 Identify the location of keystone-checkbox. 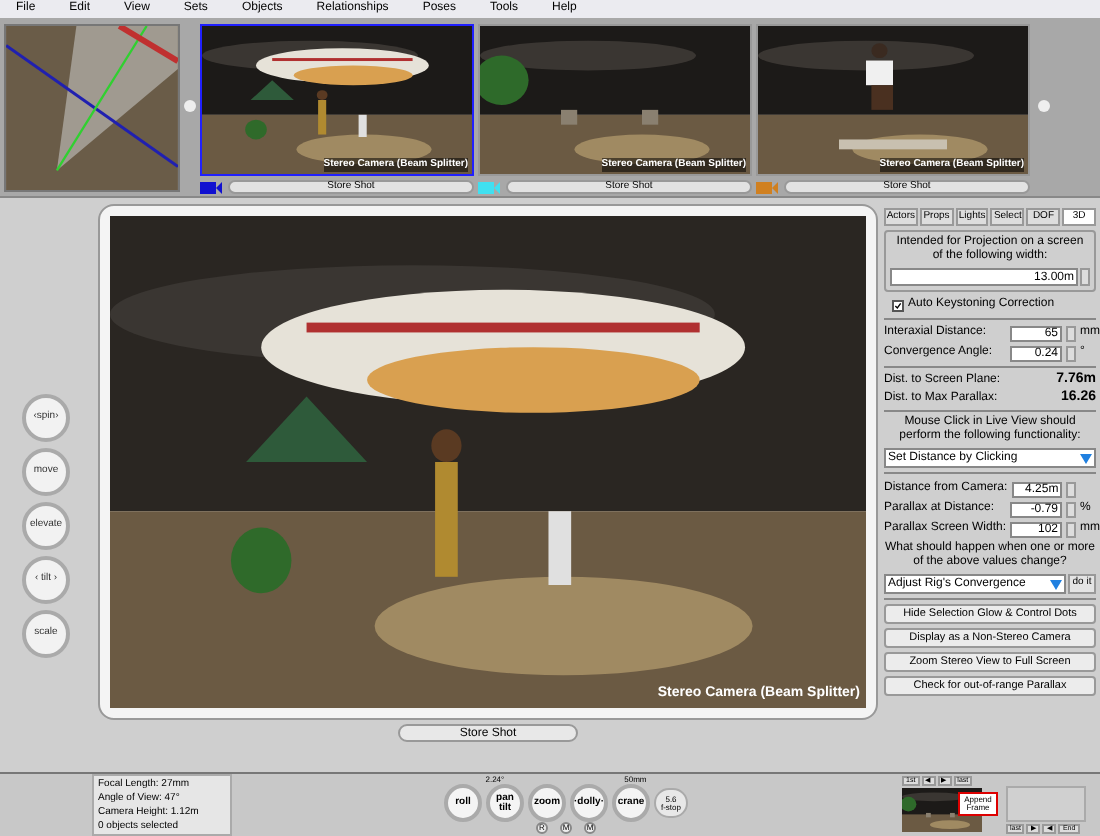
(898, 305).